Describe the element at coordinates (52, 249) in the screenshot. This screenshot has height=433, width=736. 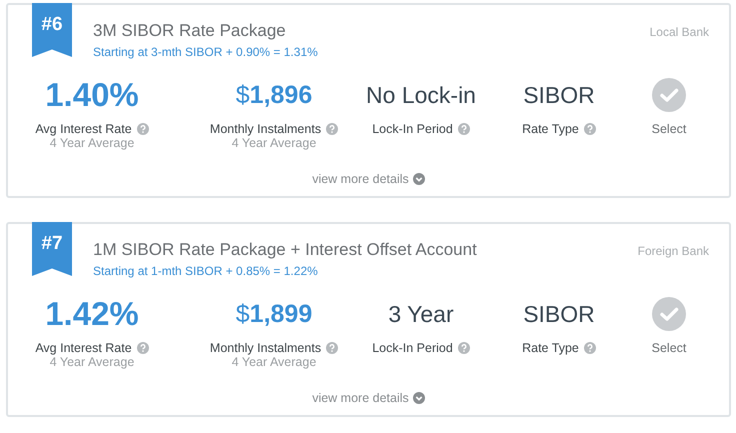
I see `rank-badge: #7` at that location.